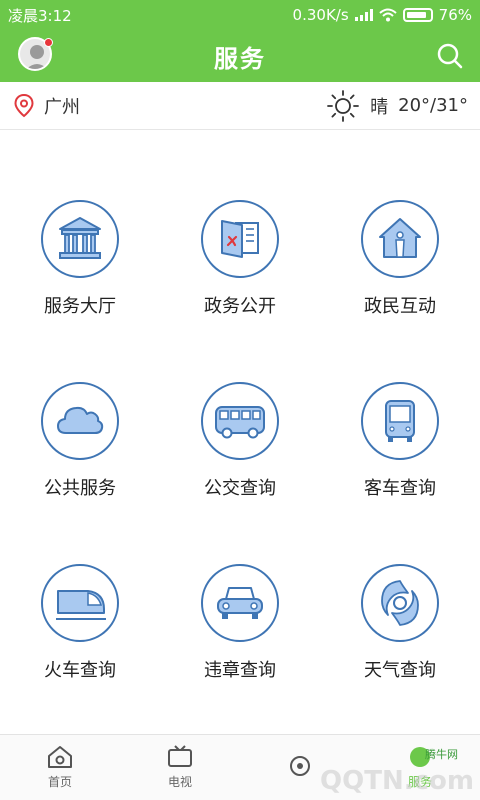 This screenshot has width=480, height=800. Describe the element at coordinates (80, 280) in the screenshot. I see `service-item-hall: 服务大厅` at that location.